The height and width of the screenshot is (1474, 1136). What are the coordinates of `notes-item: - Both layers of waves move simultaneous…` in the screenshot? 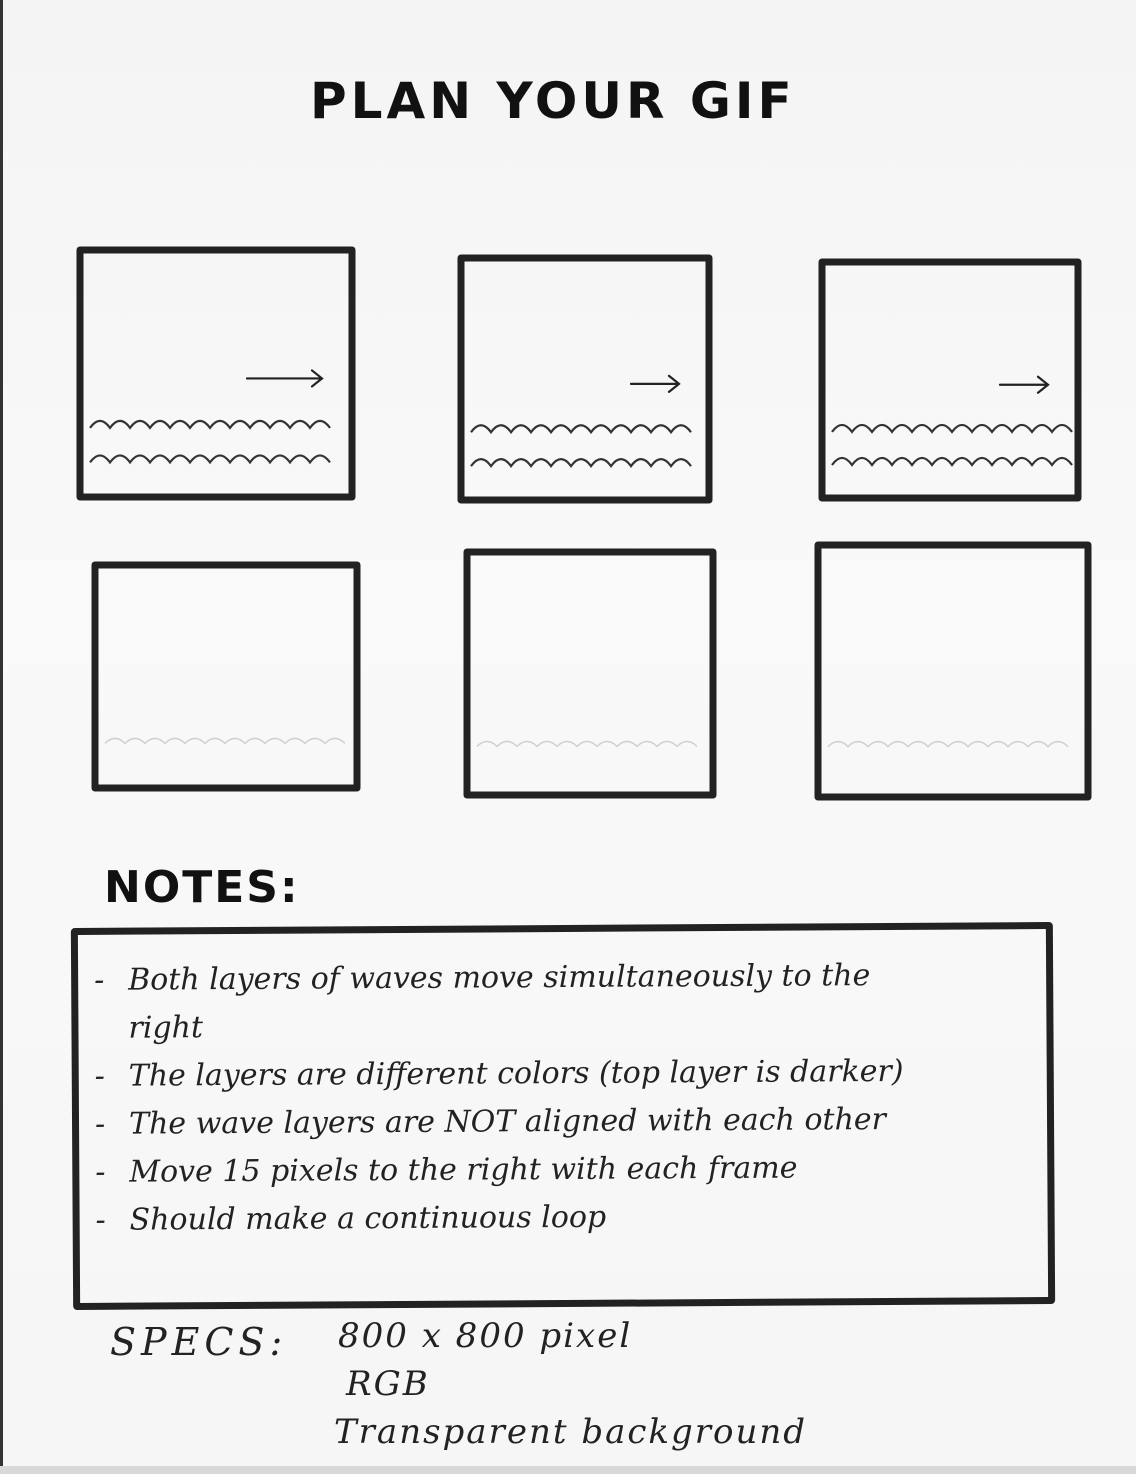 It's located at (570, 1002).